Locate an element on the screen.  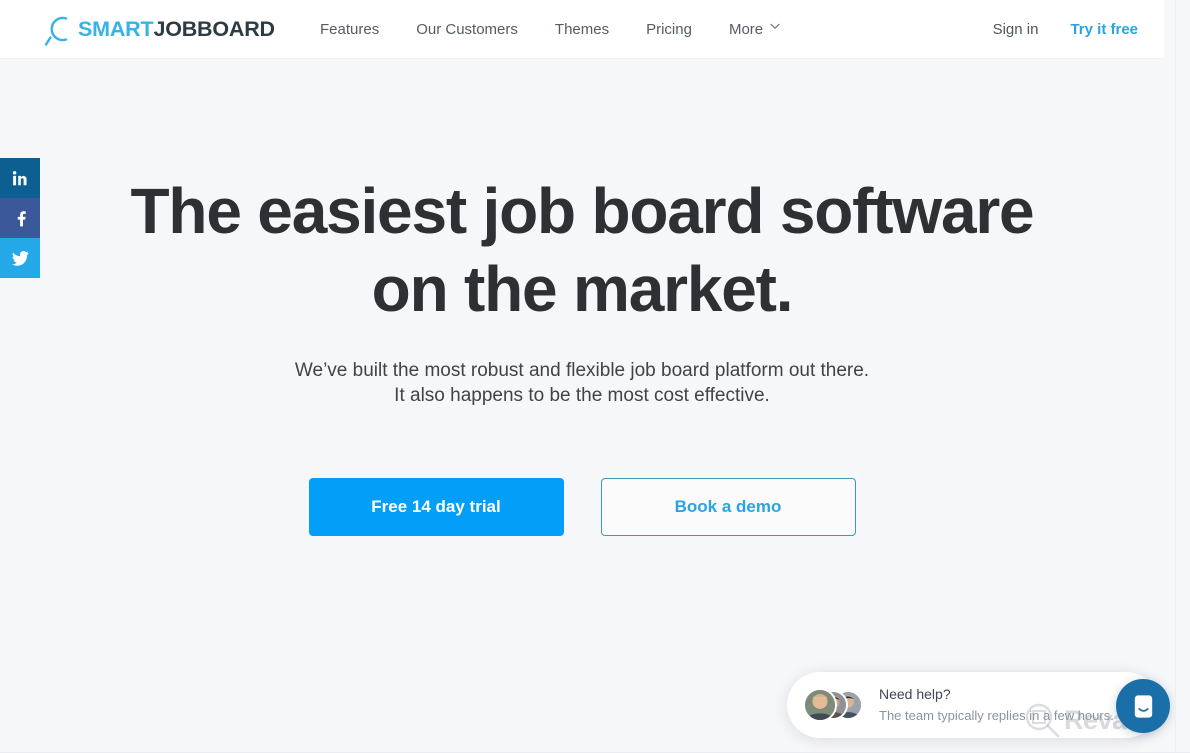
nav-item-label: Our Customers is located at coordinates (467, 29).